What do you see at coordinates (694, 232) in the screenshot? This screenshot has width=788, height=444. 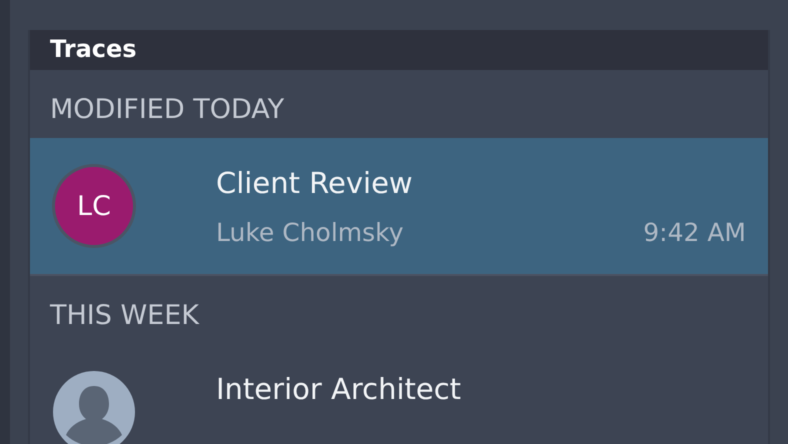 I see `modified-time: 9:42 AM` at bounding box center [694, 232].